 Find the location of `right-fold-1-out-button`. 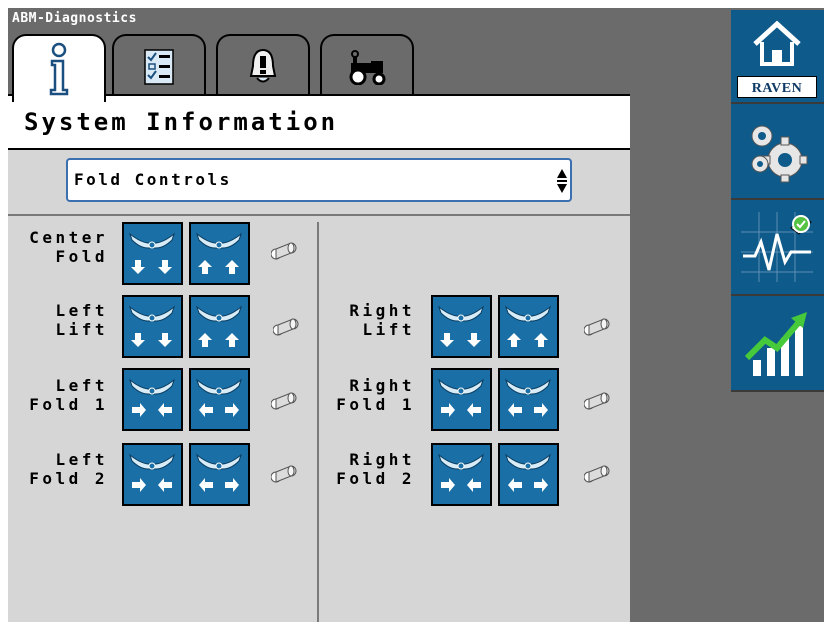

right-fold-1-out-button is located at coordinates (528, 399).